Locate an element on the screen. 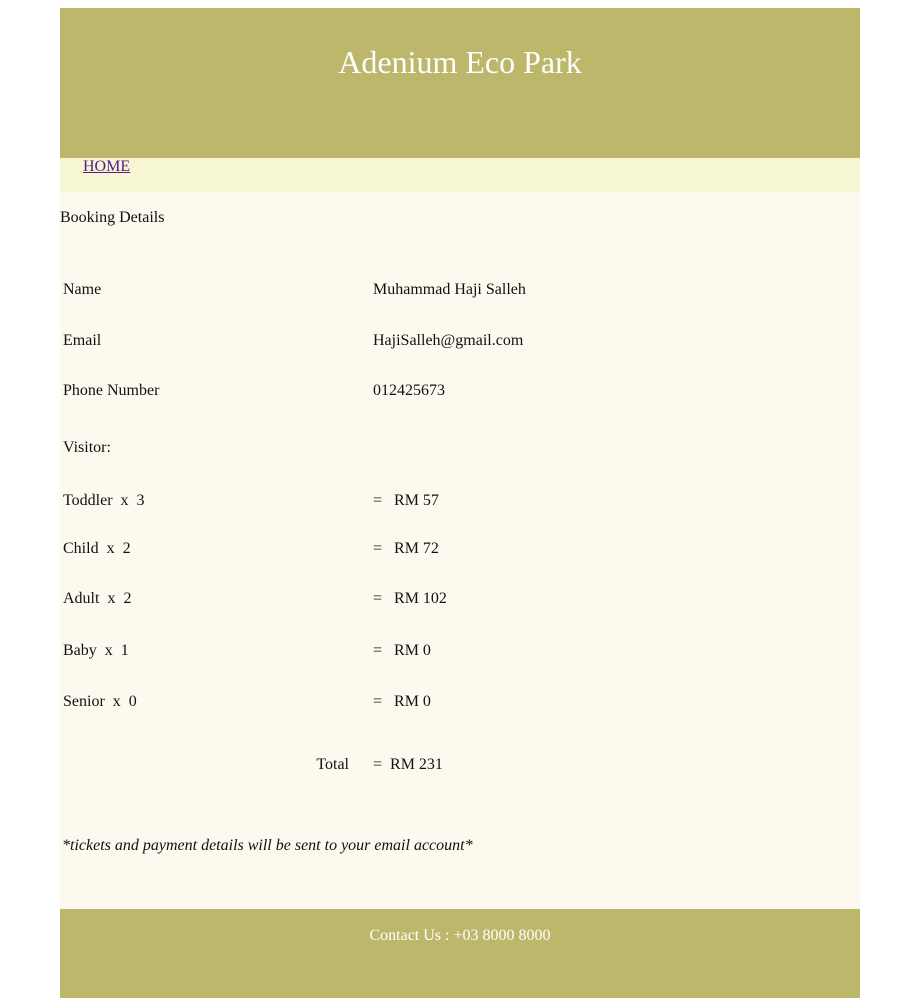  visitor-label: Baby x 1 is located at coordinates (96, 650).